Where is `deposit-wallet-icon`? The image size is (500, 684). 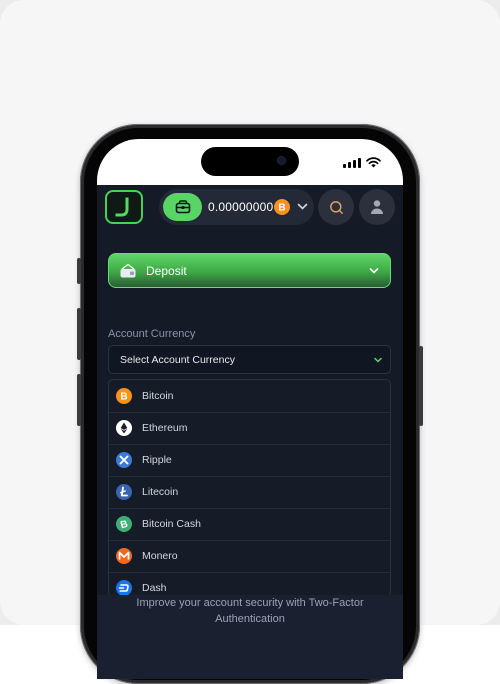 deposit-wallet-icon is located at coordinates (128, 270).